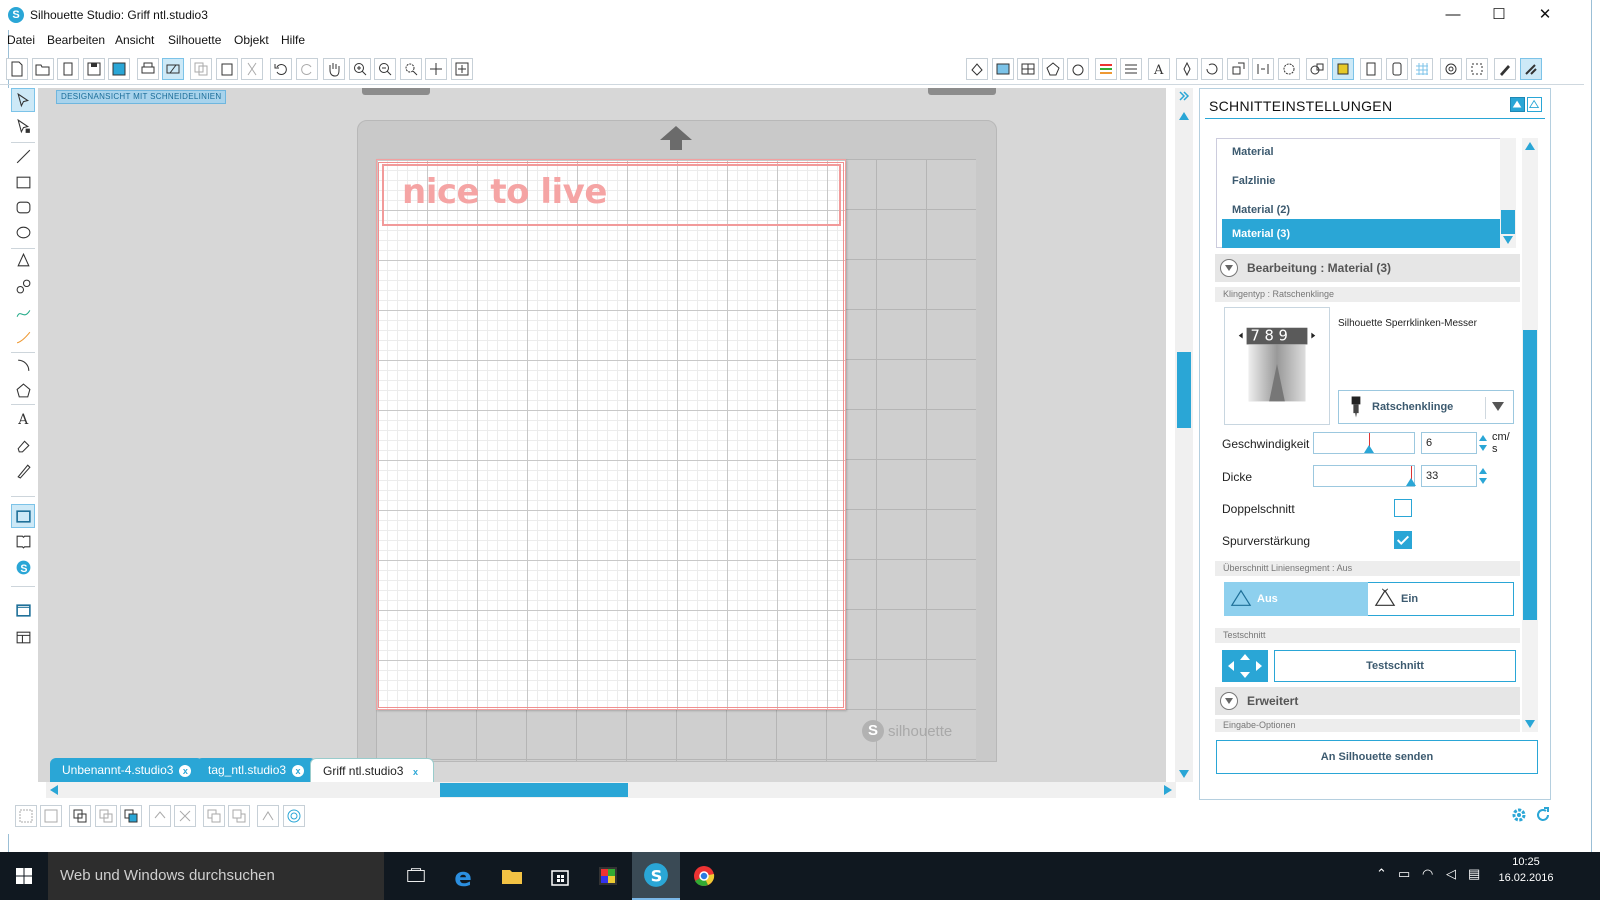 This screenshot has height=900, width=1600. What do you see at coordinates (1395, 666) in the screenshot?
I see `test-cut-button: Testschnitt` at bounding box center [1395, 666].